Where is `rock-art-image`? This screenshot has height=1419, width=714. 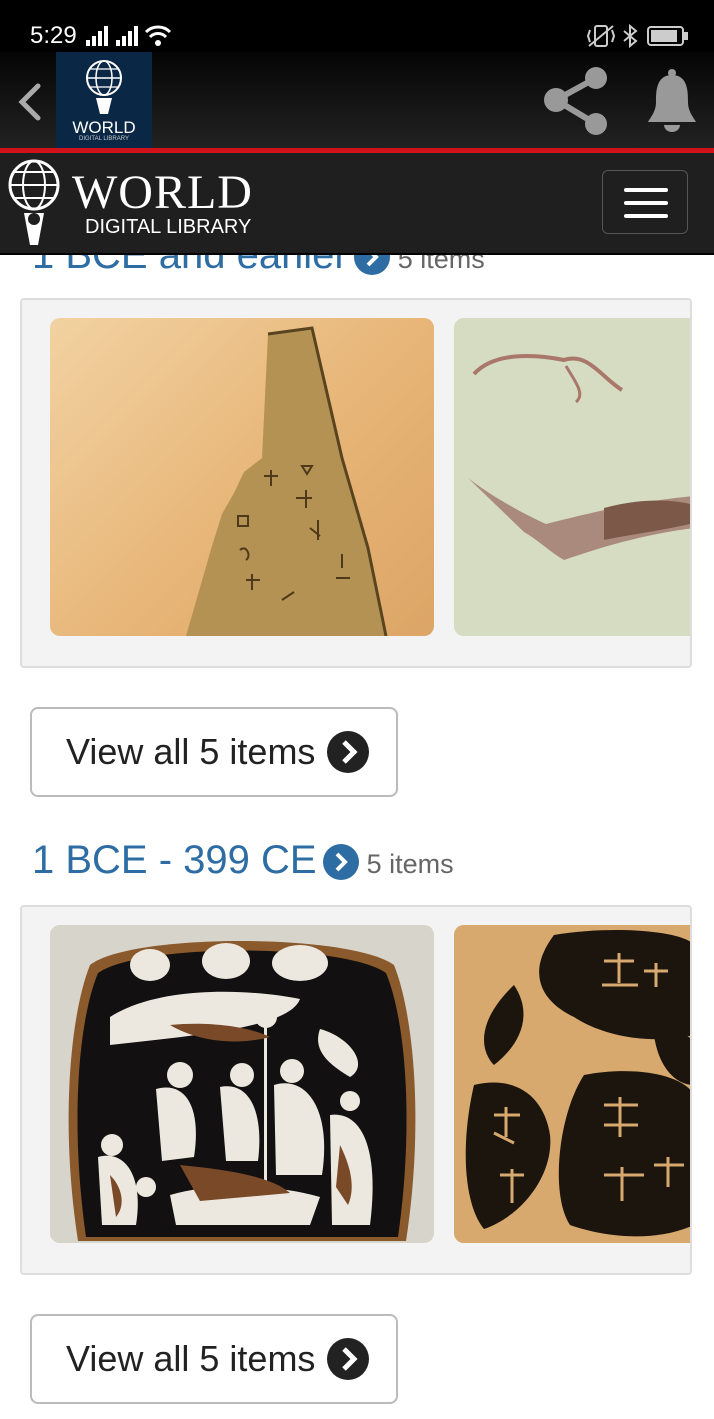 rock-art-image is located at coordinates (572, 477).